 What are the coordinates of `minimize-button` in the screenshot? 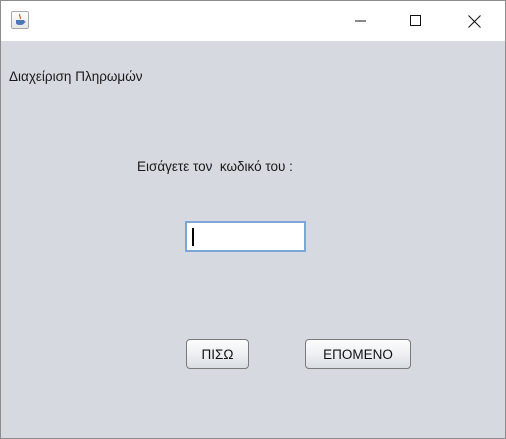 It's located at (361, 21).